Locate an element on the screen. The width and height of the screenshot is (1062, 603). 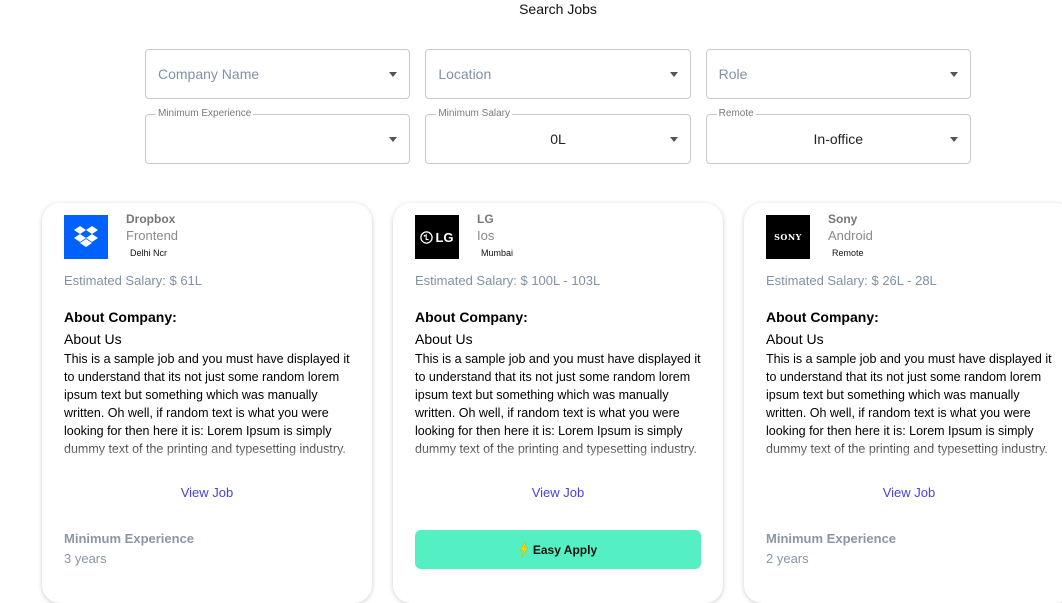
min-experience-value: 2 years is located at coordinates (787, 558).